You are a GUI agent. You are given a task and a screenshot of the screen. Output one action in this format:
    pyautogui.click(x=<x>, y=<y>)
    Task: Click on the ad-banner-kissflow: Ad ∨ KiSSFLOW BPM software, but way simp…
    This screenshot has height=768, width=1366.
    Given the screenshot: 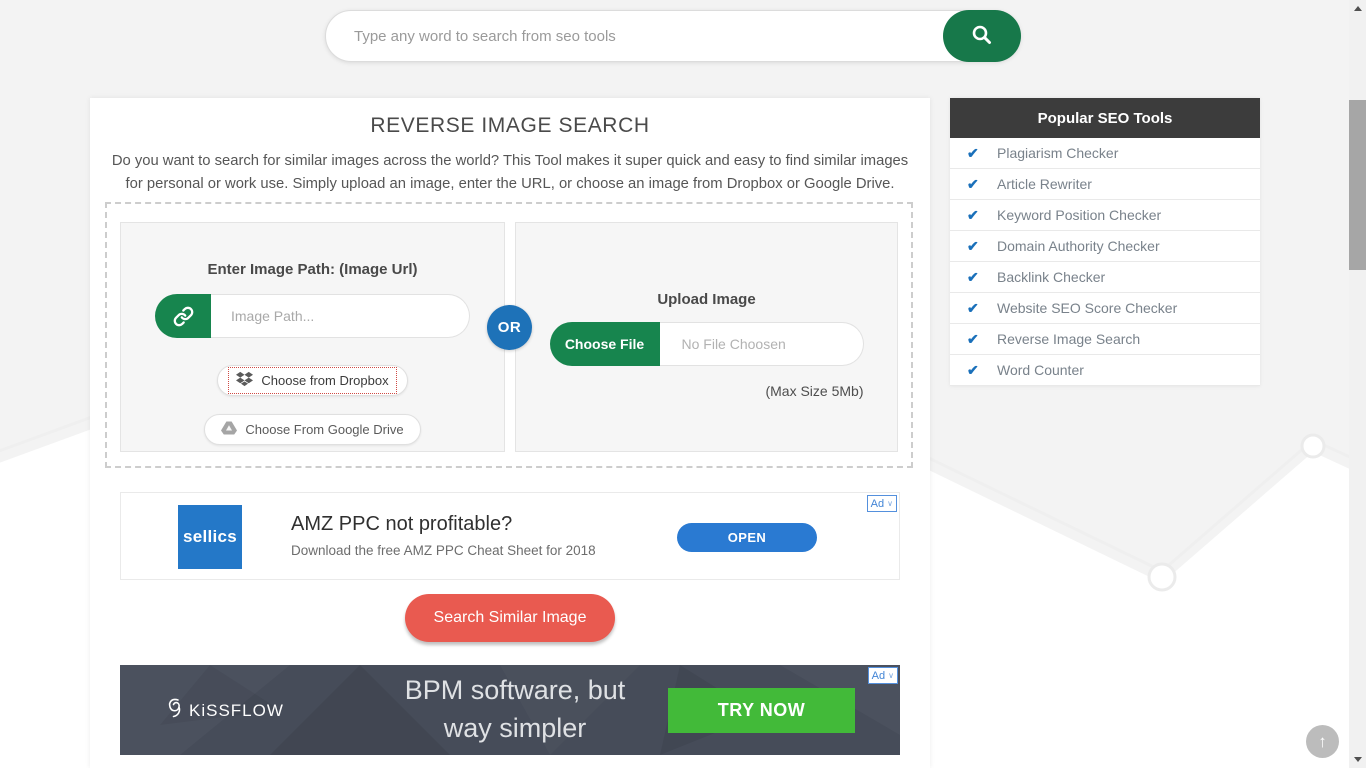 What is the action you would take?
    pyautogui.click(x=510, y=710)
    